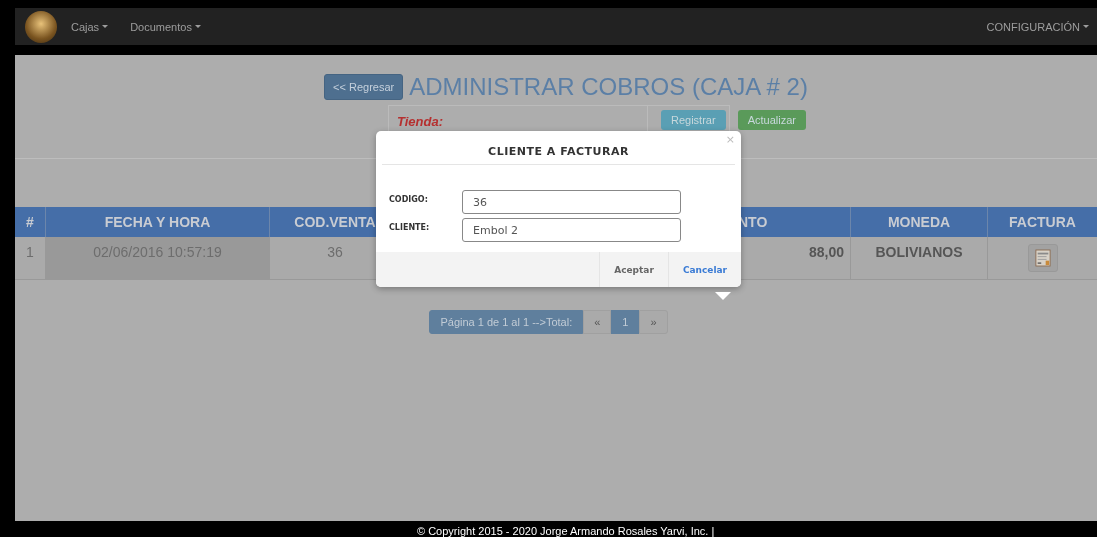  I want to click on field-label: CODIGO:, so click(409, 200).